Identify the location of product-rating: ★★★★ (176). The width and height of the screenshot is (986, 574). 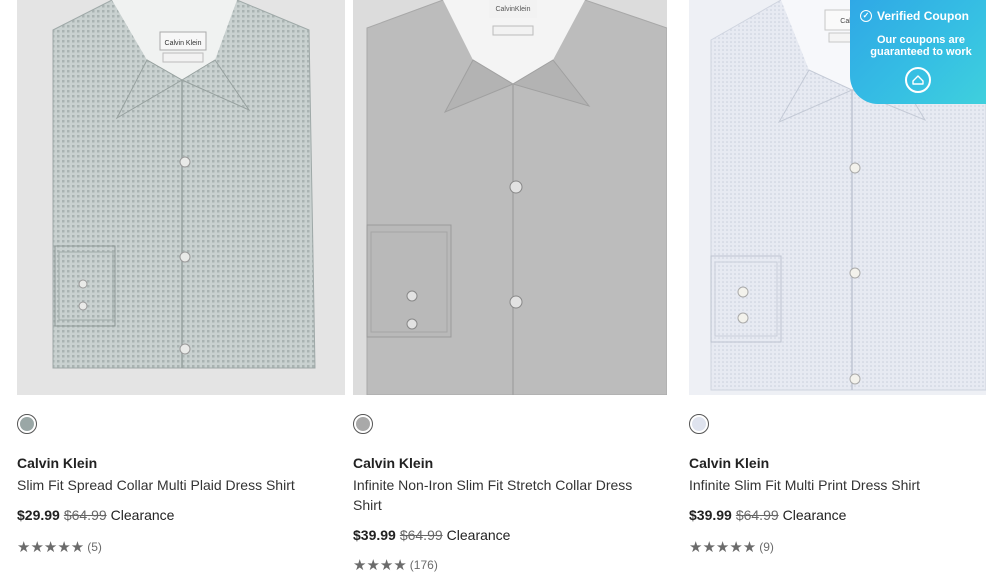
(395, 565).